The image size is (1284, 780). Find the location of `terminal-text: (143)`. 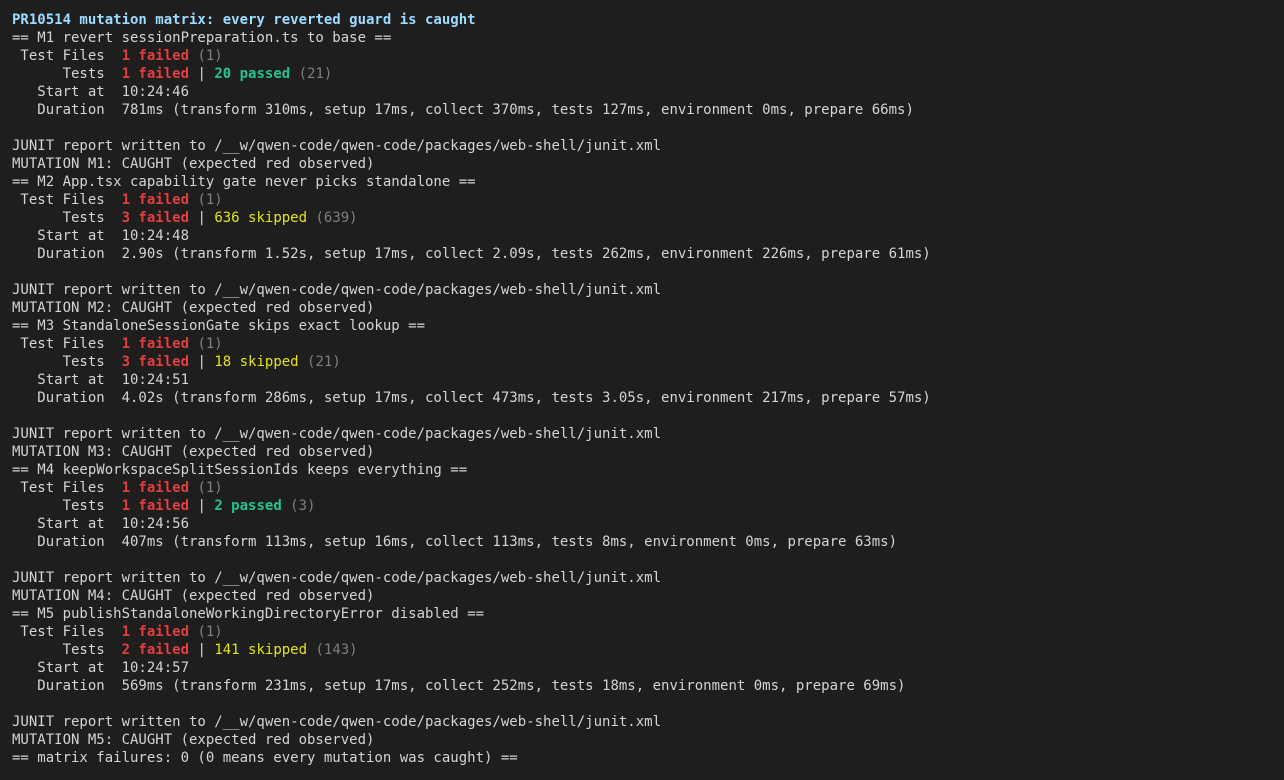

terminal-text: (143) is located at coordinates (332, 650).